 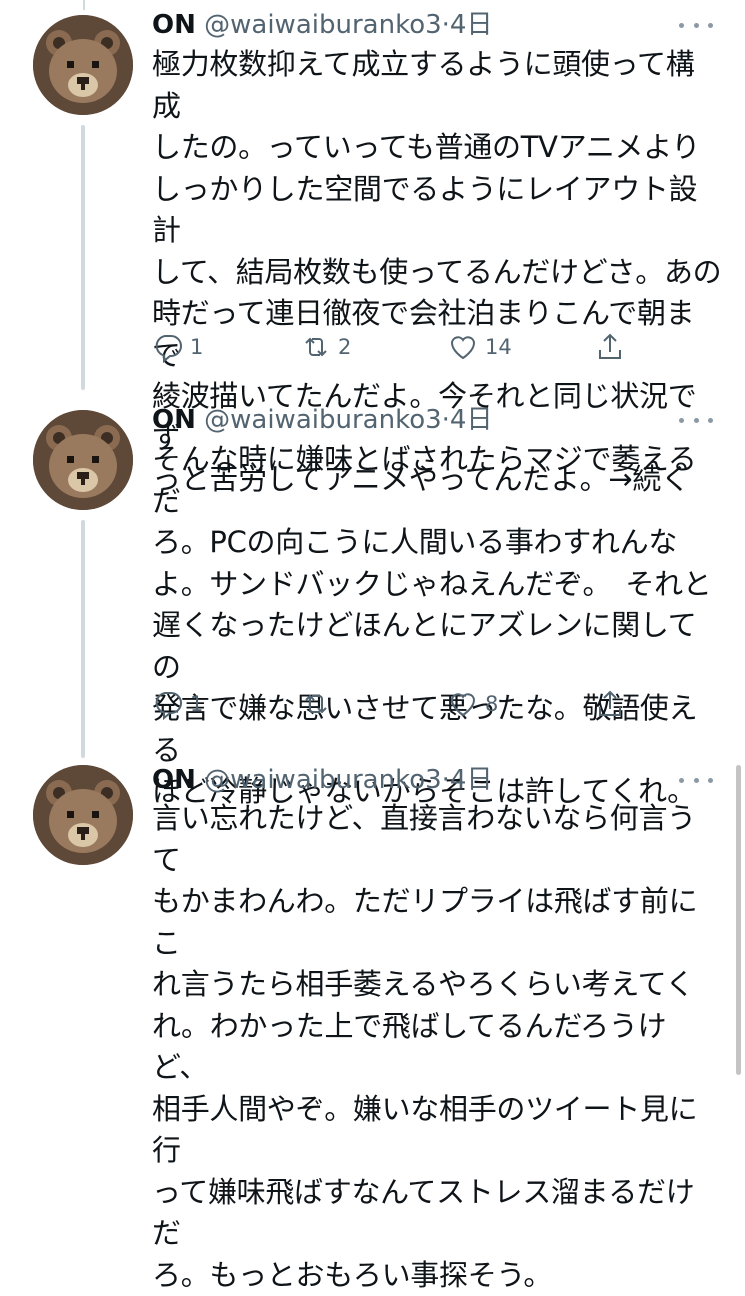 What do you see at coordinates (345, 347) in the screenshot?
I see `retweet-count: 2` at bounding box center [345, 347].